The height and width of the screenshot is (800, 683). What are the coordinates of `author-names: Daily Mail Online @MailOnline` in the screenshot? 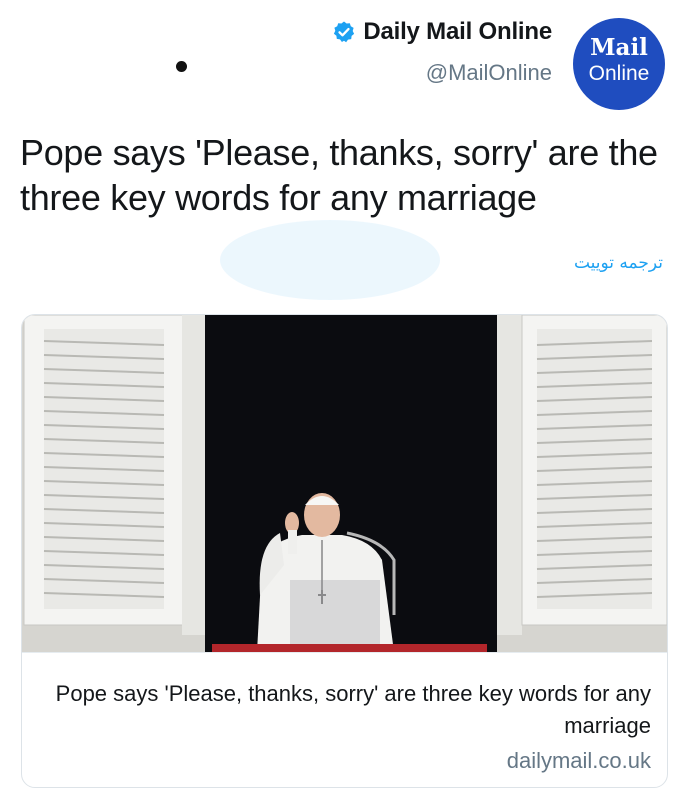 It's located at (442, 52).